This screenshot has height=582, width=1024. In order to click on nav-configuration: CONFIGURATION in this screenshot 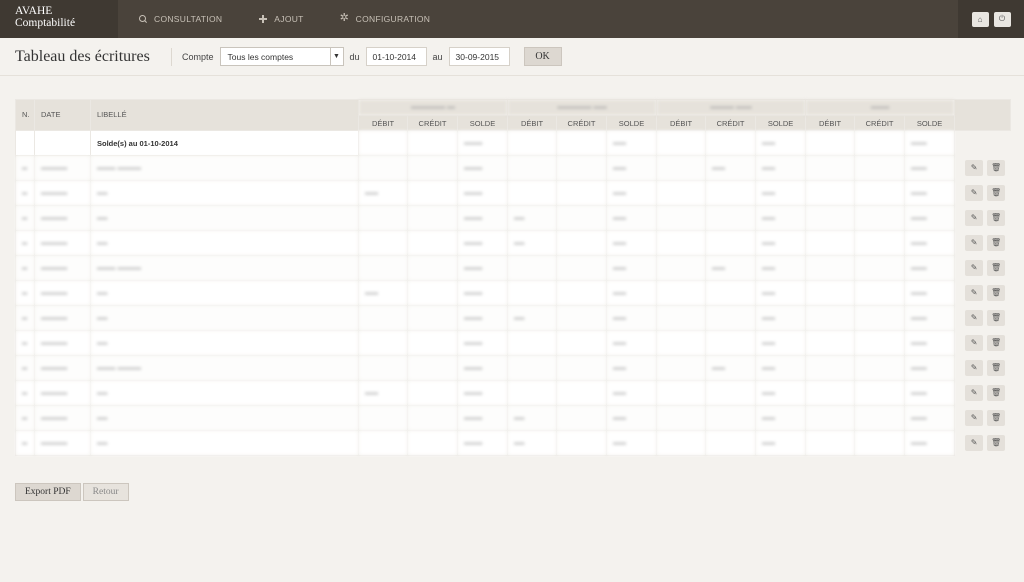, I will do `click(385, 17)`.